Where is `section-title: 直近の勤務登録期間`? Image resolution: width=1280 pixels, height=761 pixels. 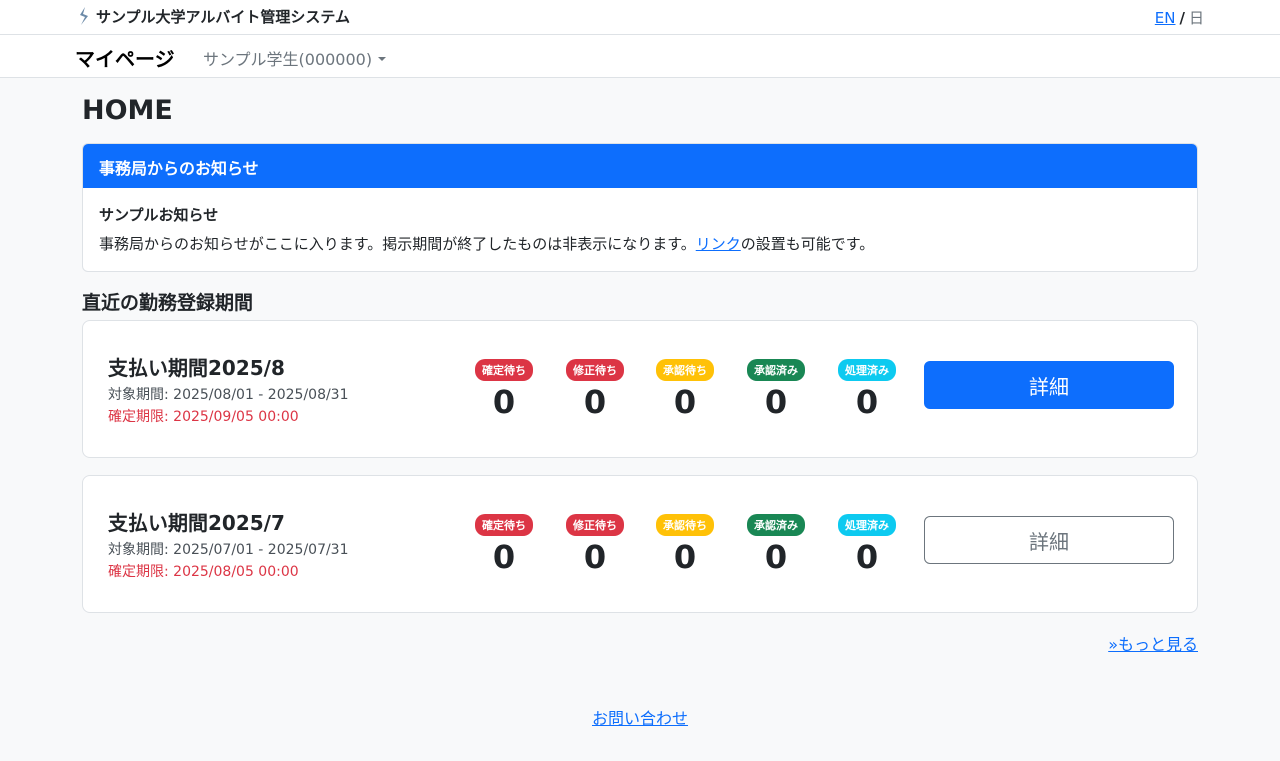 section-title: 直近の勤務登録期間 is located at coordinates (168, 303).